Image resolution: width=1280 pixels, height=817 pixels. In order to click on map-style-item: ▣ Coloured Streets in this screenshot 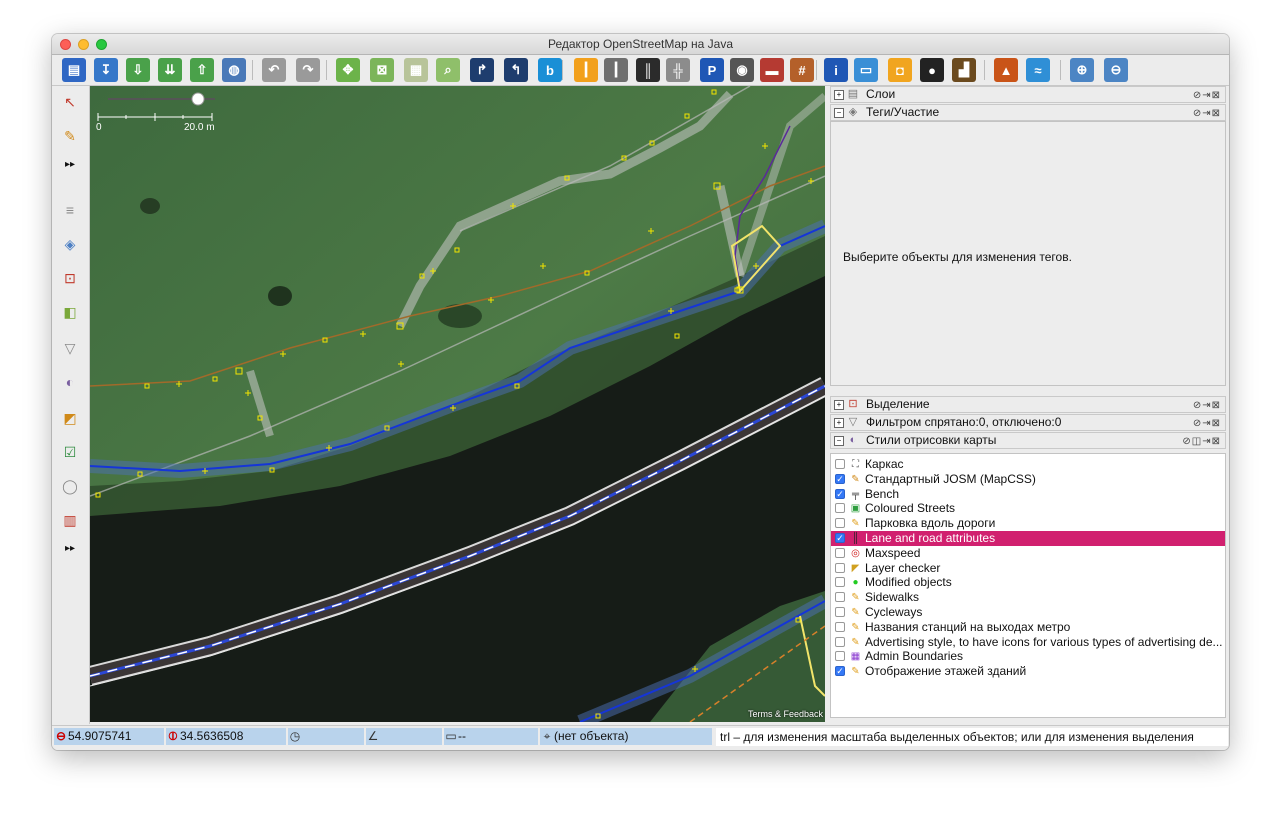, I will do `click(1028, 508)`.